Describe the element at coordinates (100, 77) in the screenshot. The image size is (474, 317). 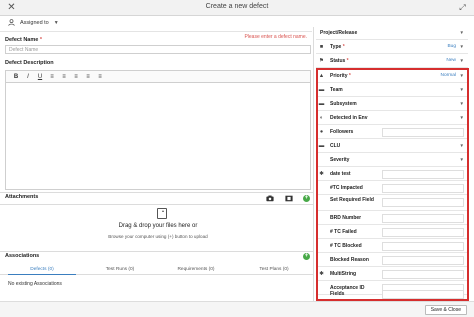
I see `align-right-button: ≡` at that location.